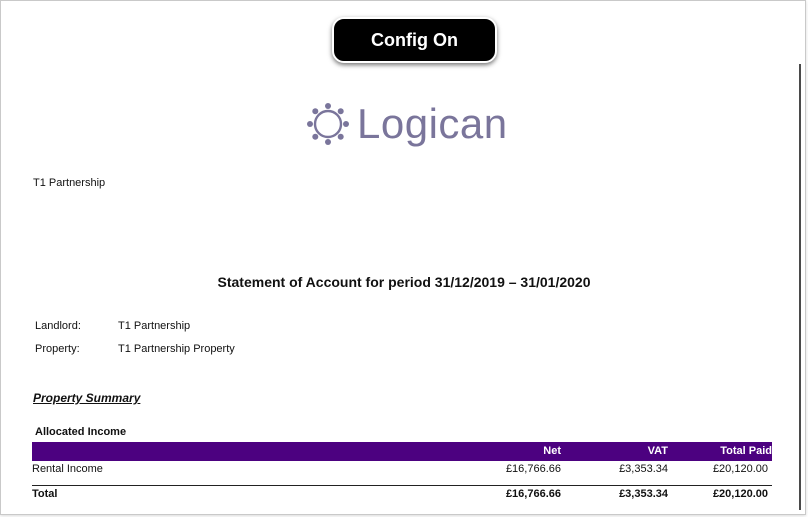 The image size is (808, 517). Describe the element at coordinates (657, 451) in the screenshot. I see `column-header-vat: VAT` at that location.